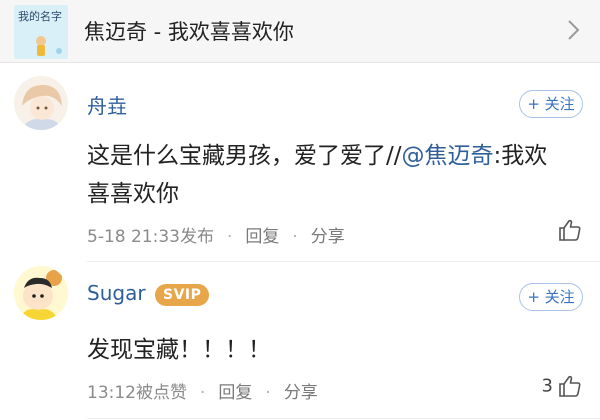 Image resolution: width=600 pixels, height=420 pixels. Describe the element at coordinates (137, 393) in the screenshot. I see `comment-time: 13:12被点赞` at that location.